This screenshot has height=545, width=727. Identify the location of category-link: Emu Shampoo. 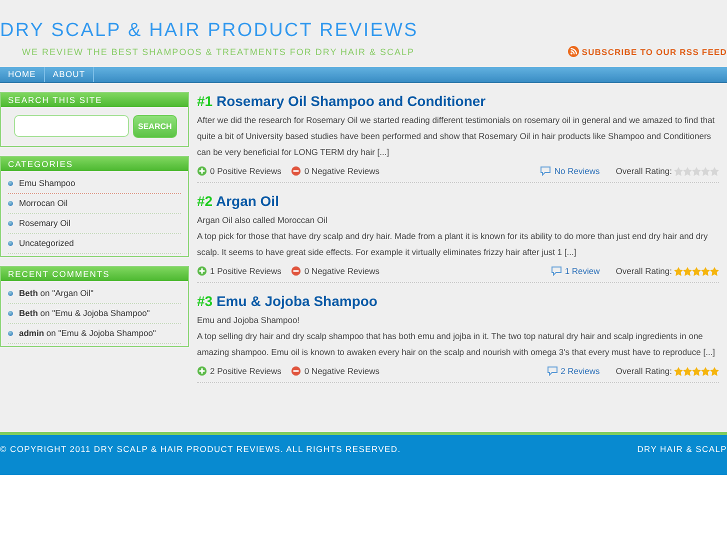
(47, 183).